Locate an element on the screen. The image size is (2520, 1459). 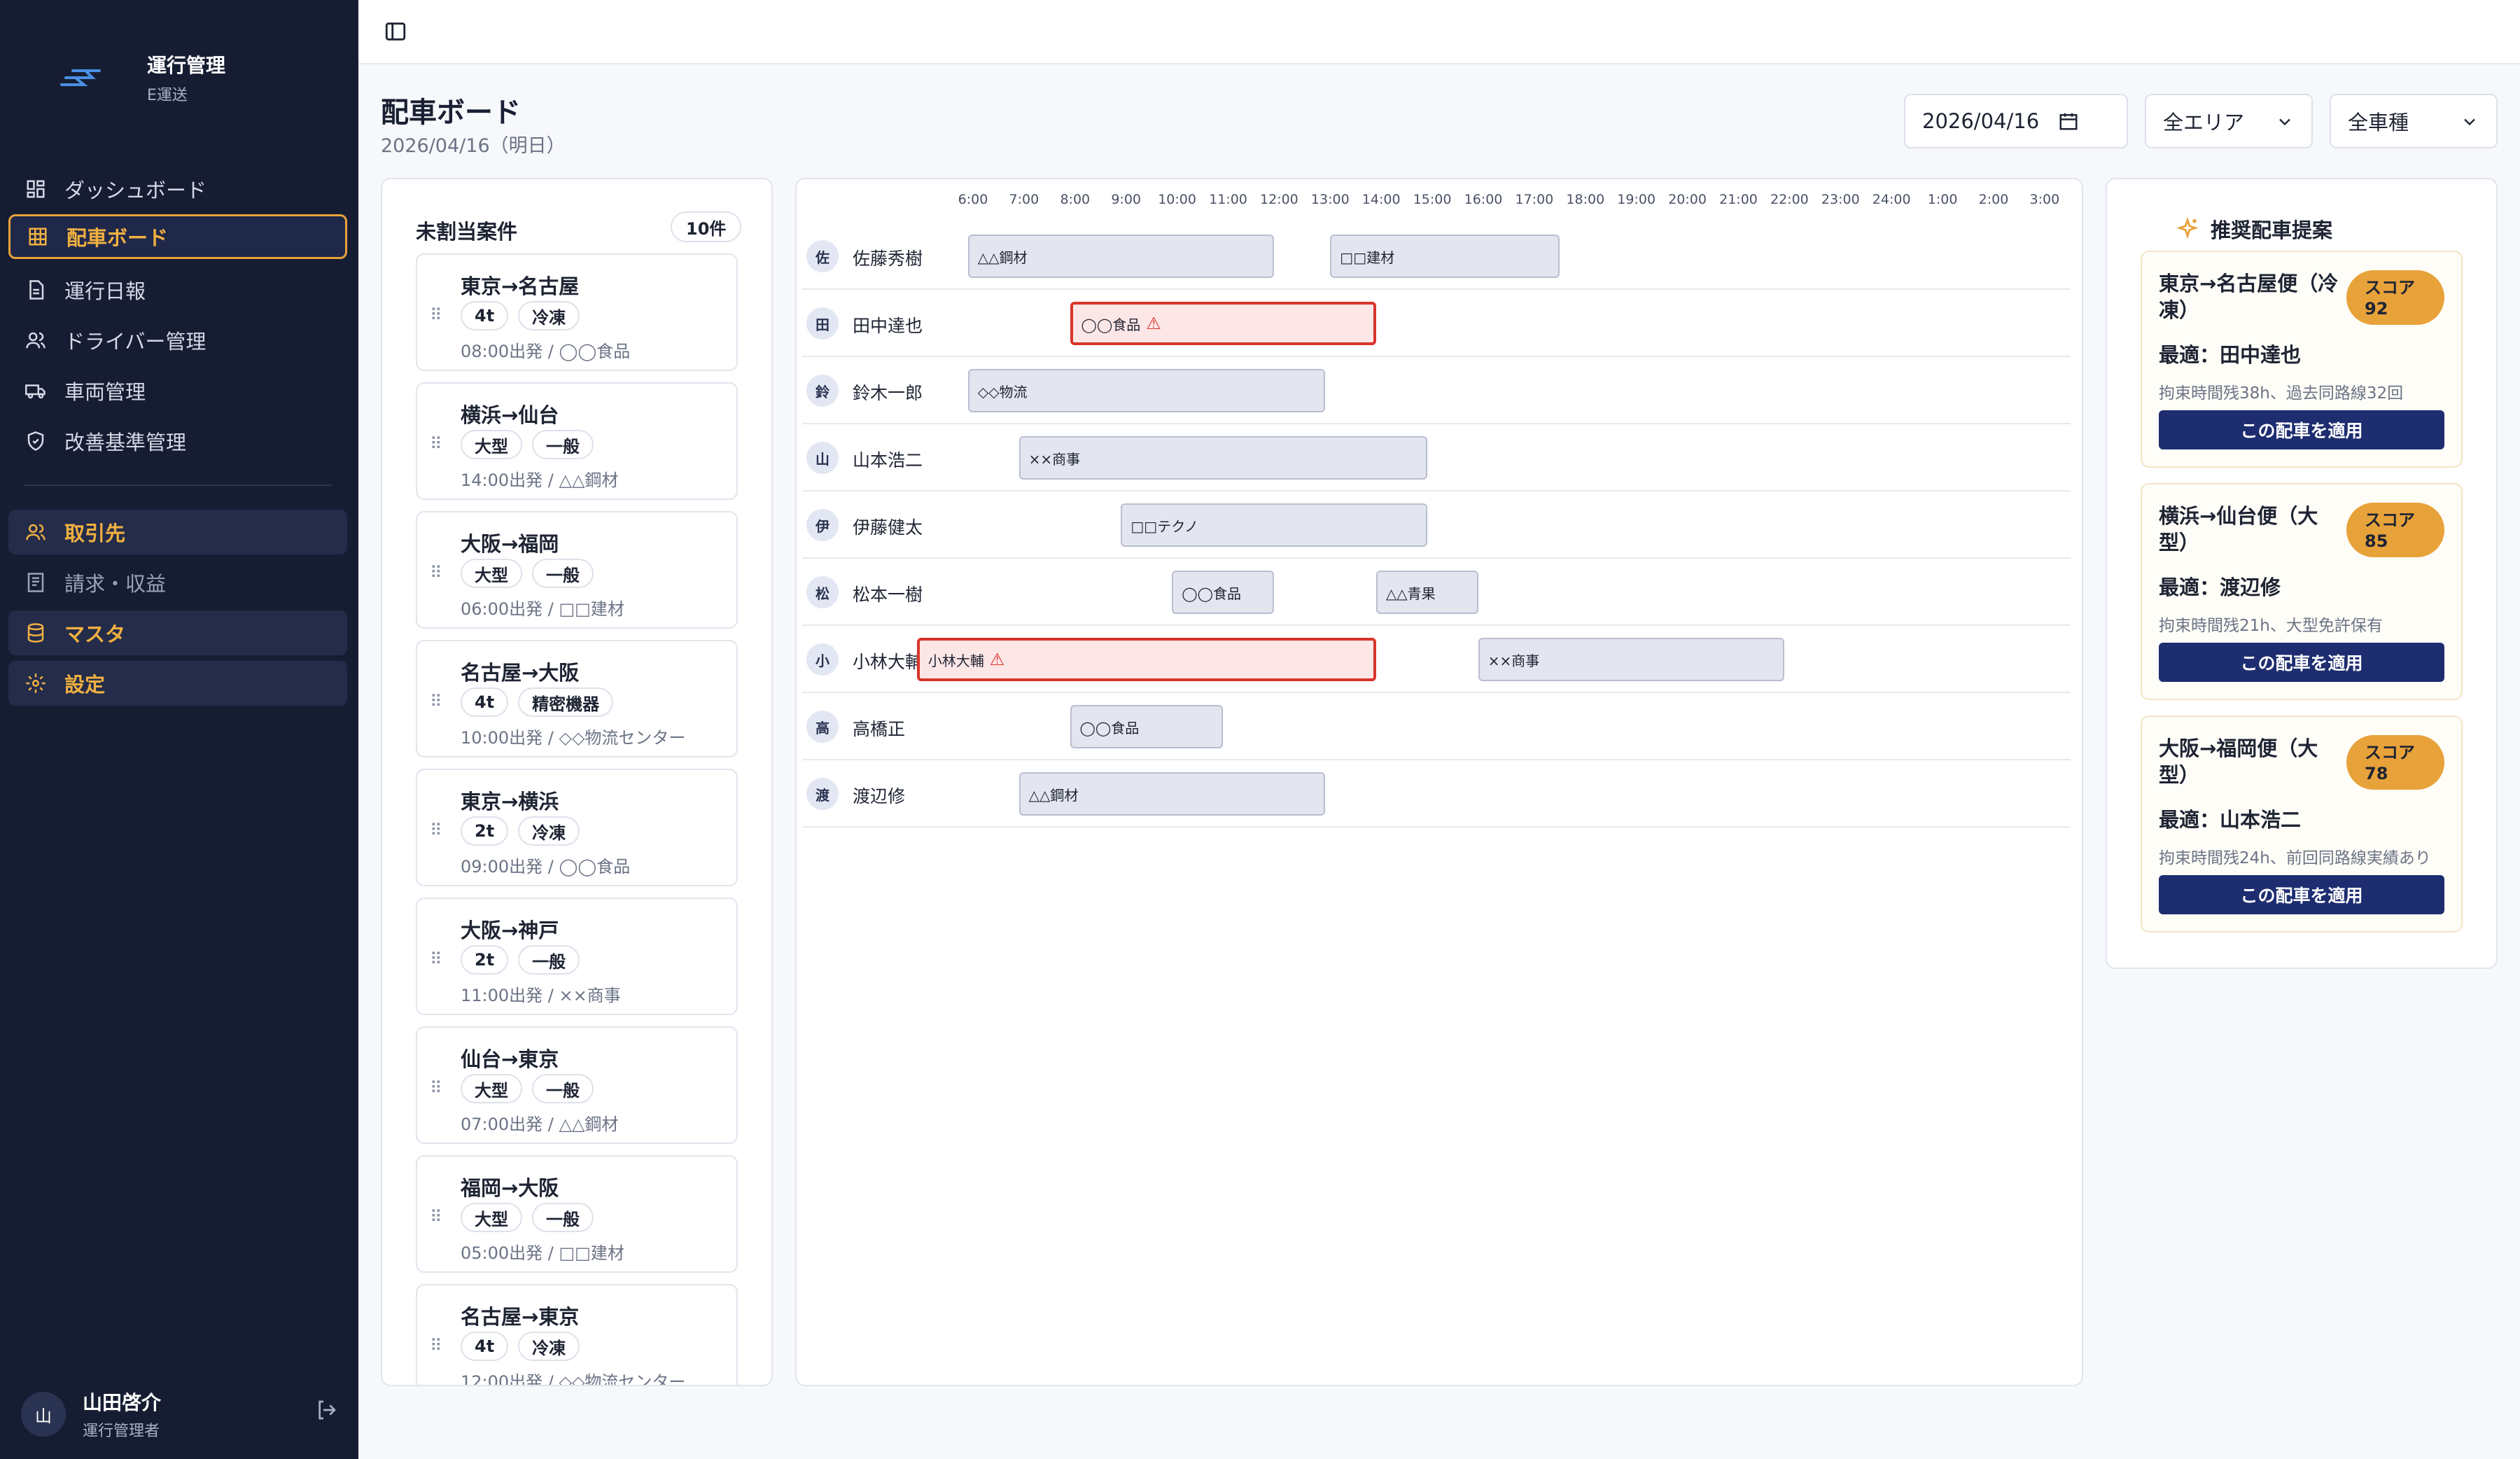
job-card: ⠿ 仙台→東京 大型 一般 07:00出発 / △△鋼材 is located at coordinates (577, 1085).